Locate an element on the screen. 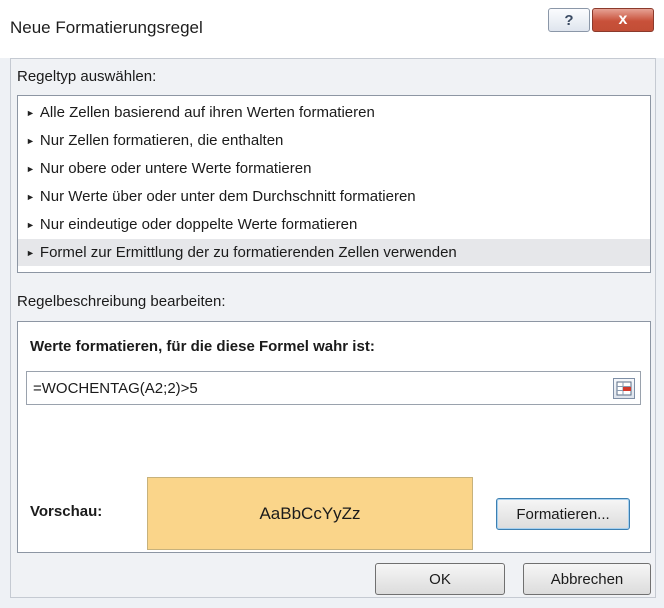  help-icon: ? is located at coordinates (569, 20).